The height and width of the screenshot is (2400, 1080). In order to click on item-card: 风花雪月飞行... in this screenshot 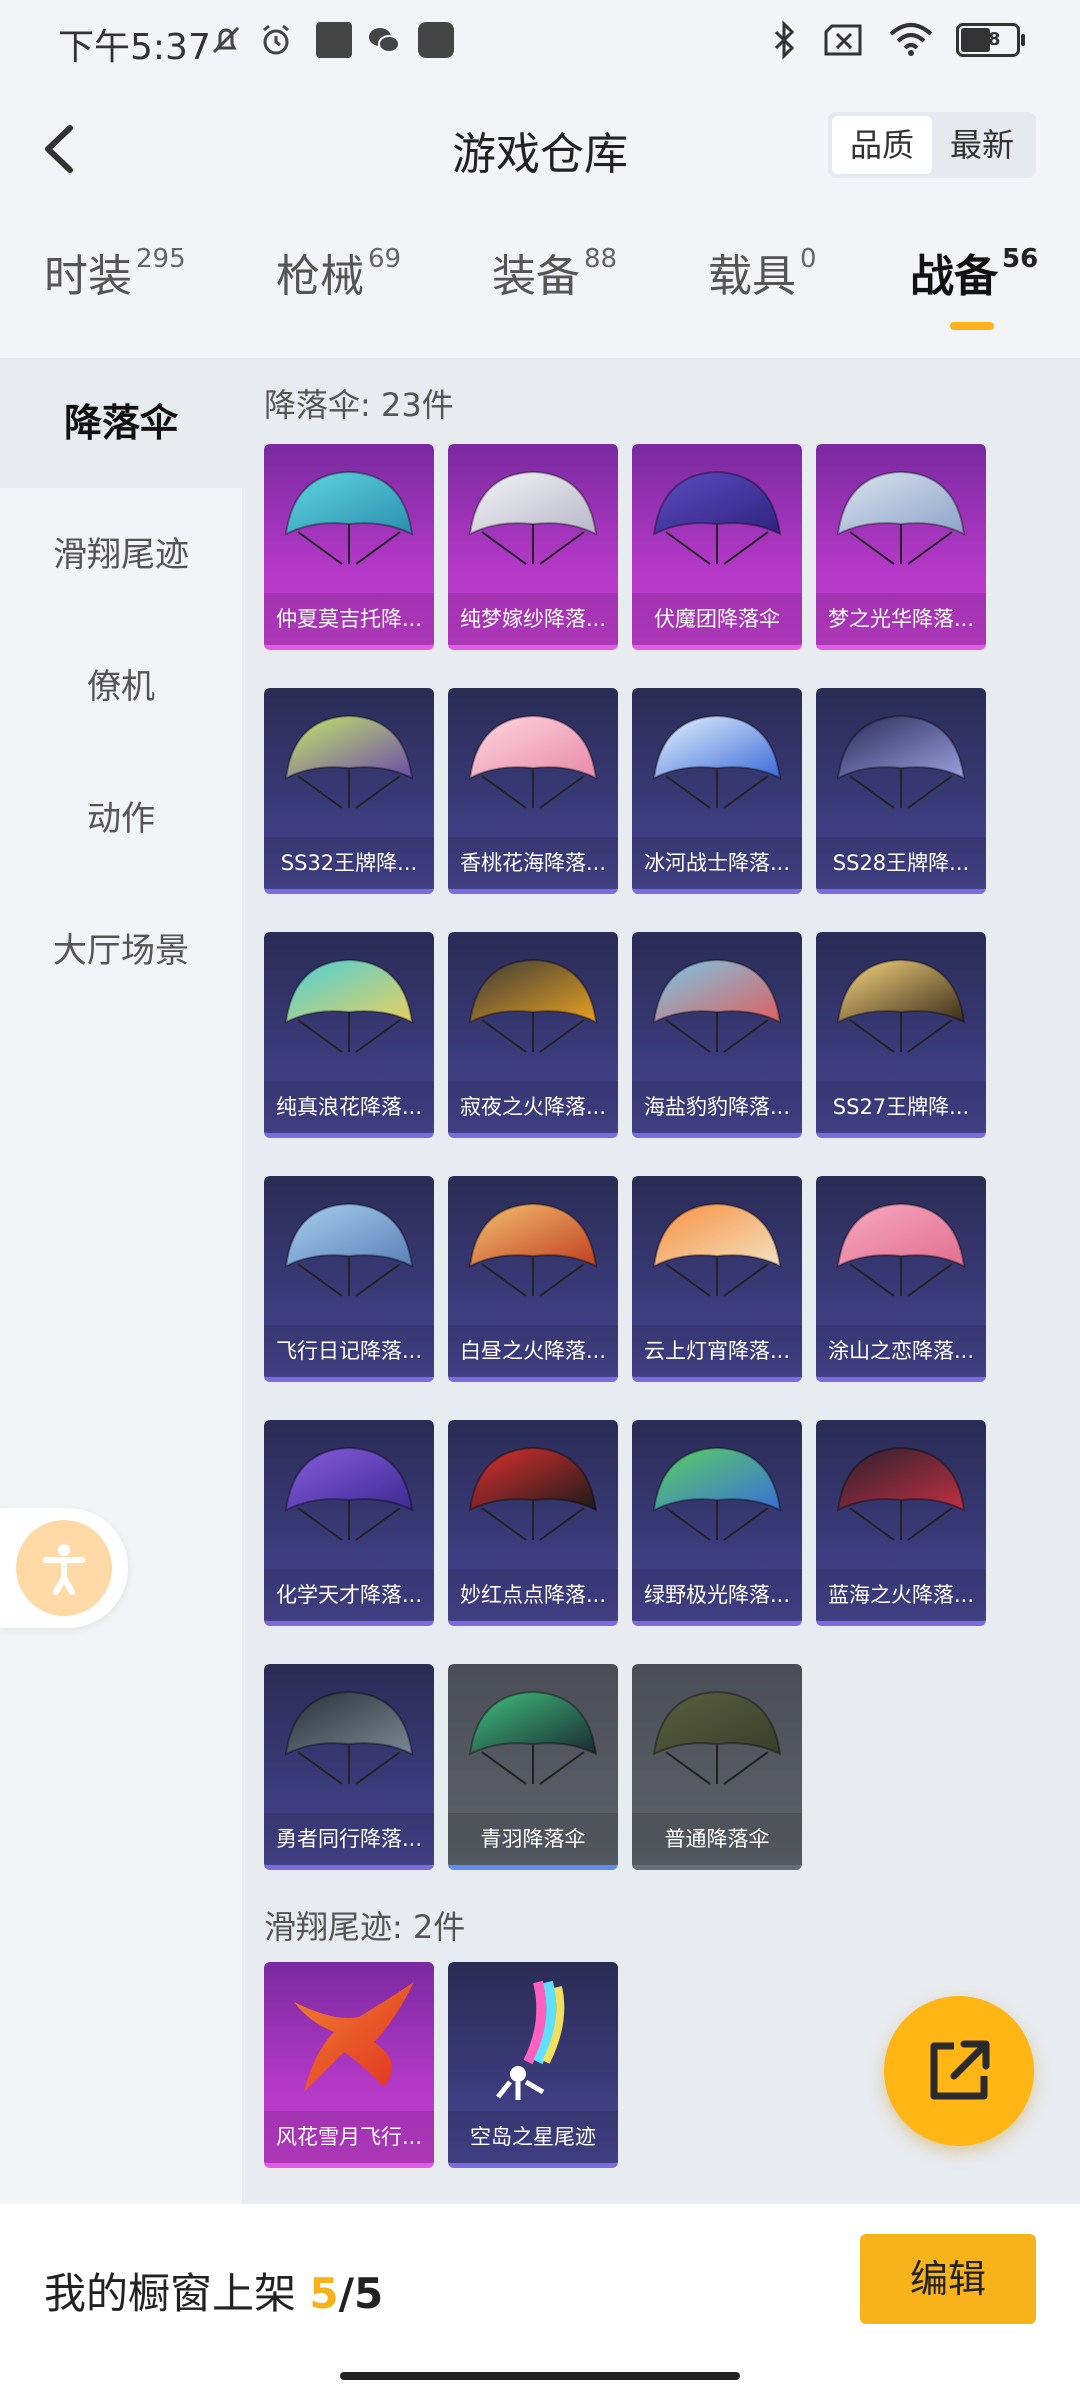, I will do `click(349, 2065)`.